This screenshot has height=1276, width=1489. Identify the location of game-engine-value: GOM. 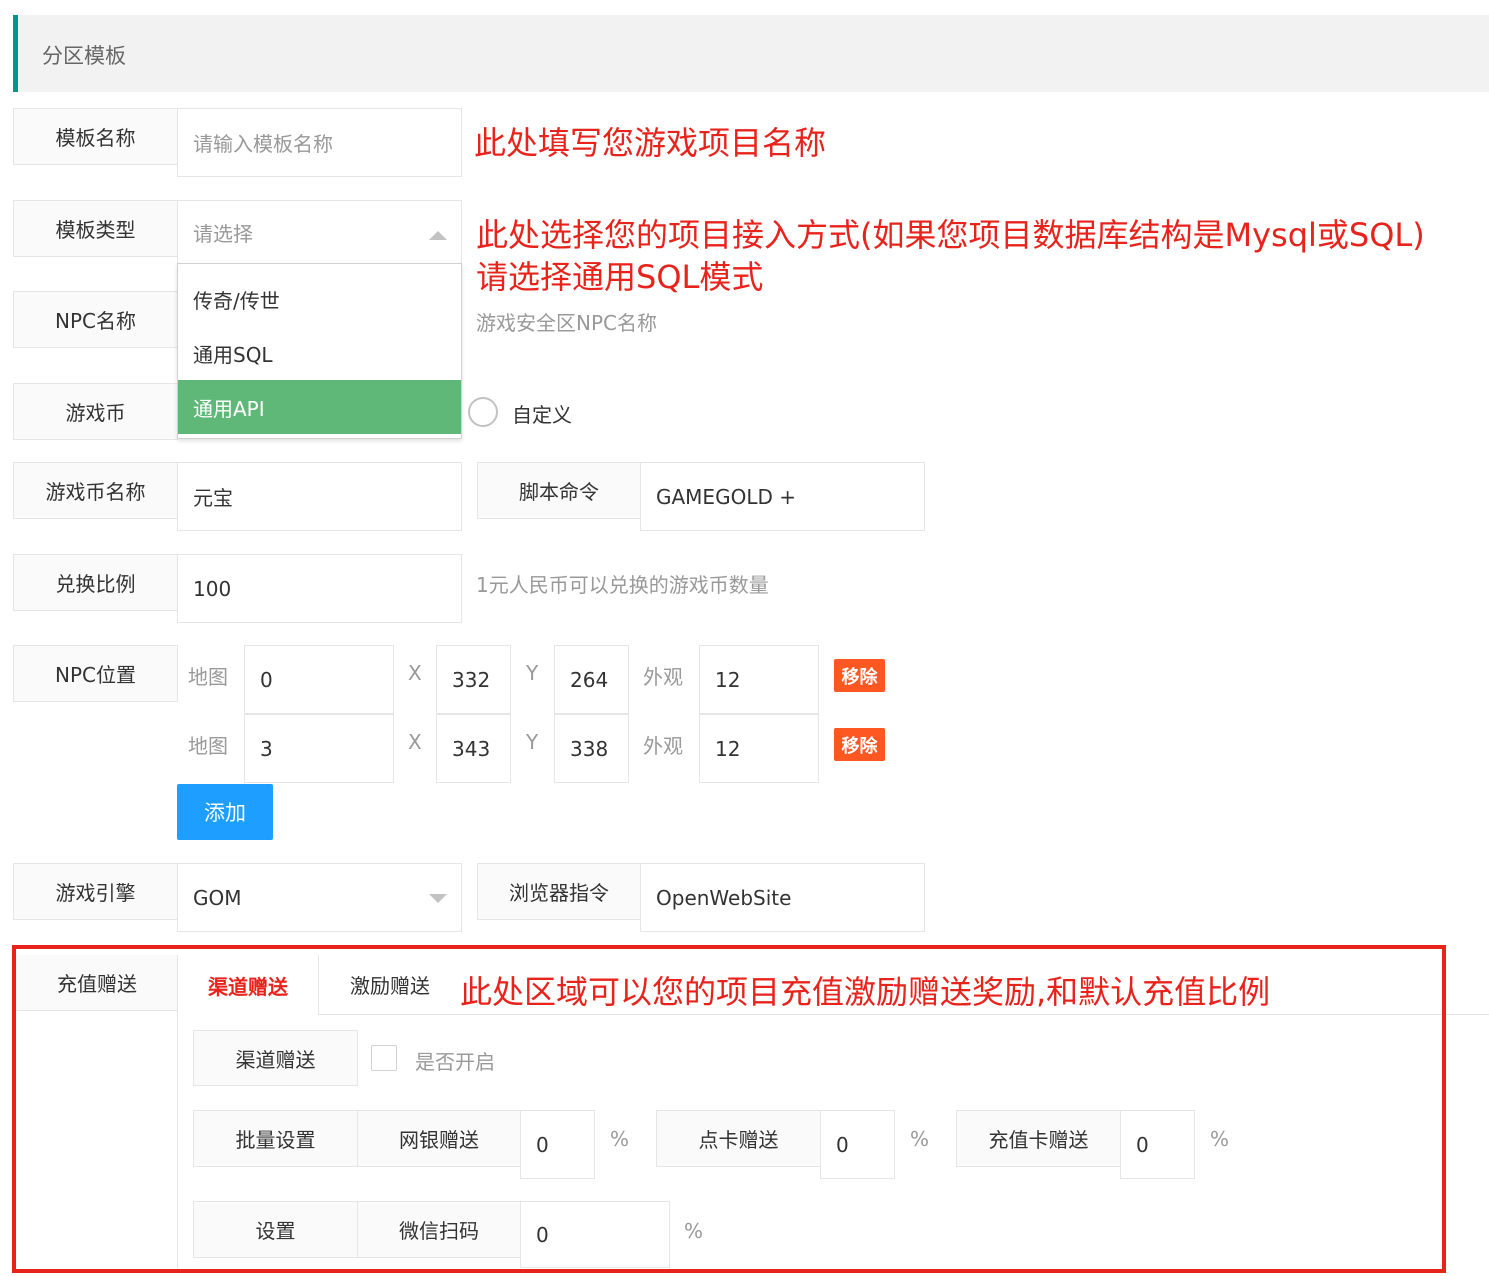
(217, 897).